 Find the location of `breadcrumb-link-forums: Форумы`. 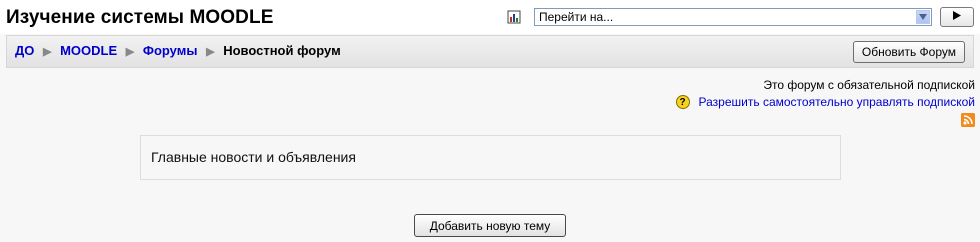

breadcrumb-link-forums: Форумы is located at coordinates (170, 50).